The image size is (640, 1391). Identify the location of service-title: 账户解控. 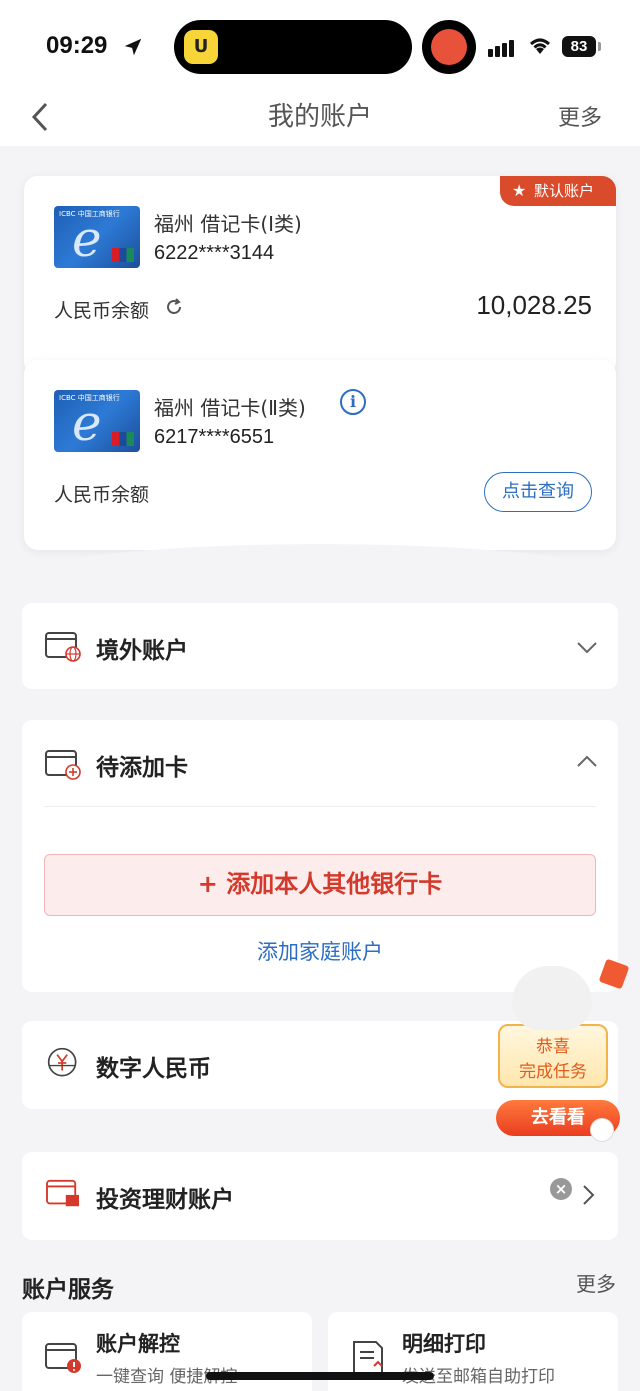
(138, 1344).